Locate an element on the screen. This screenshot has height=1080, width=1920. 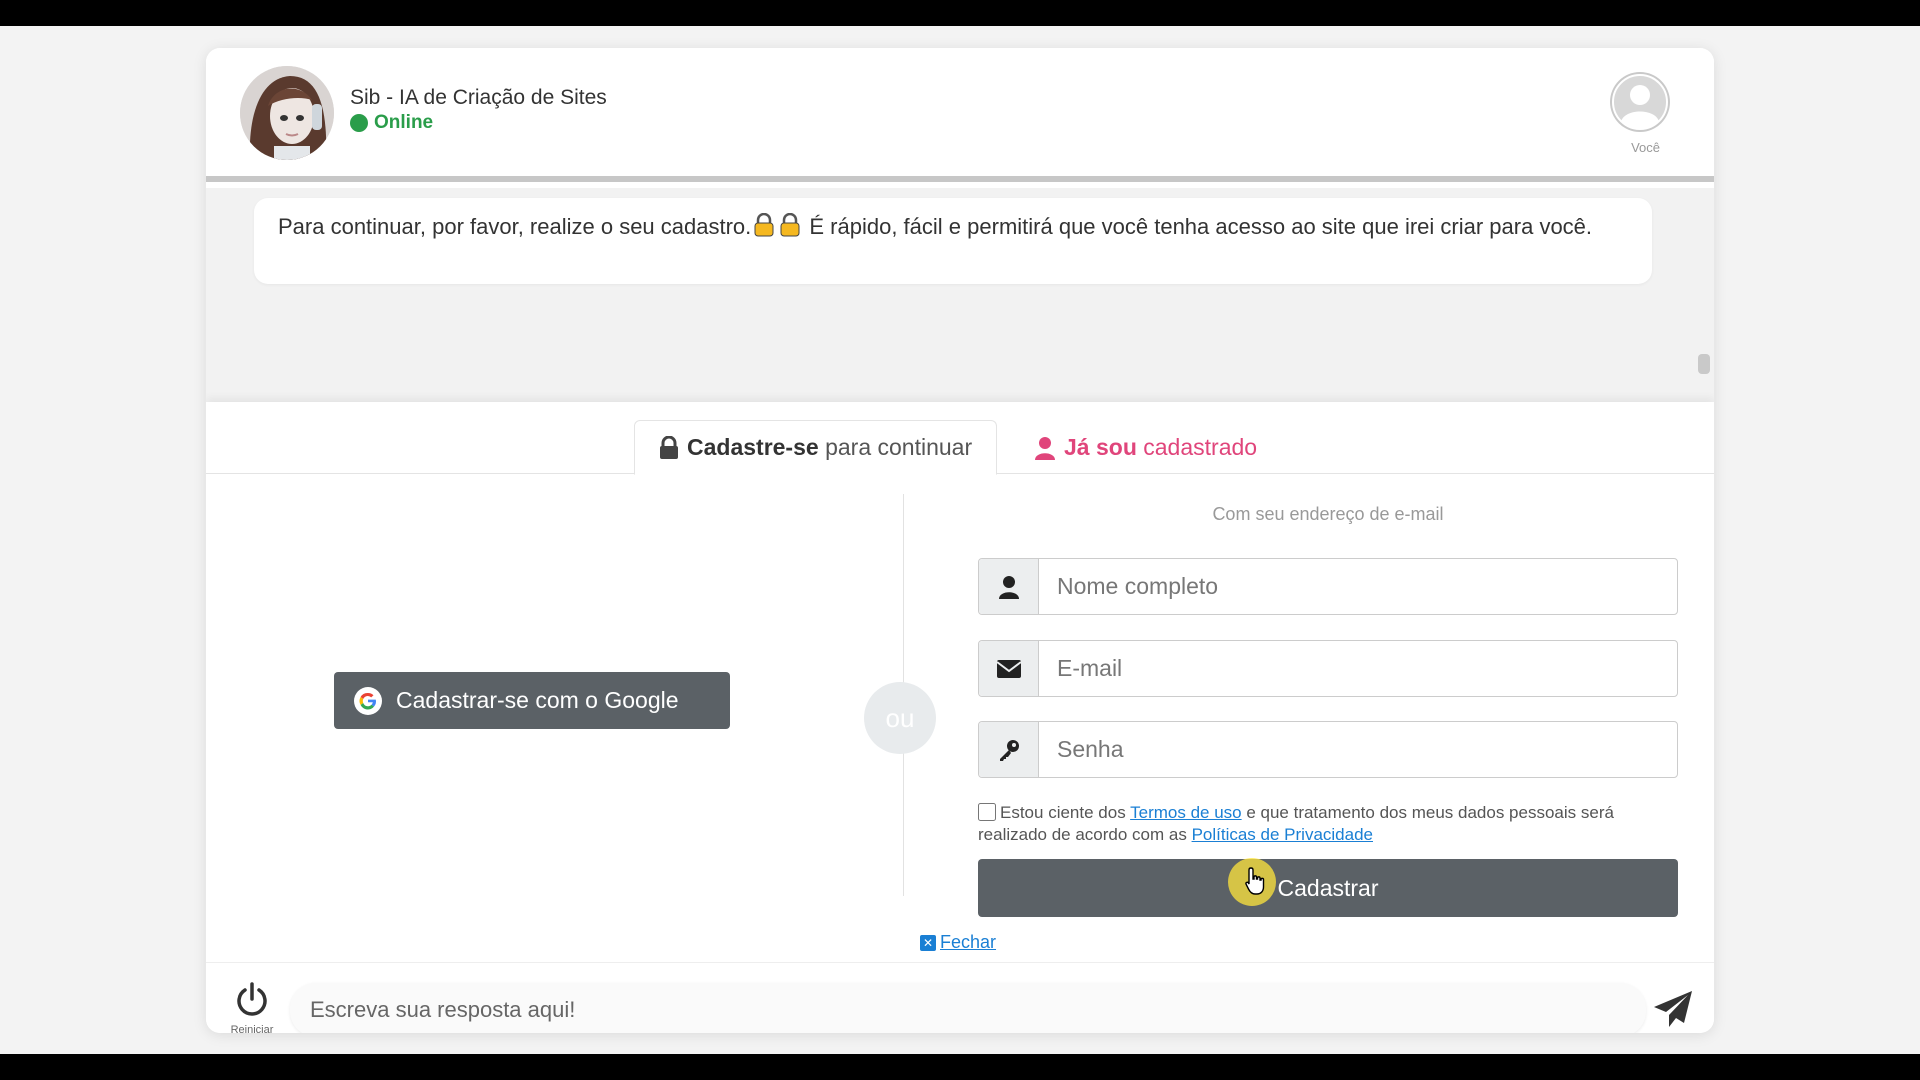
privacy-policy-link: Políticas de Privacidade is located at coordinates (1282, 834).